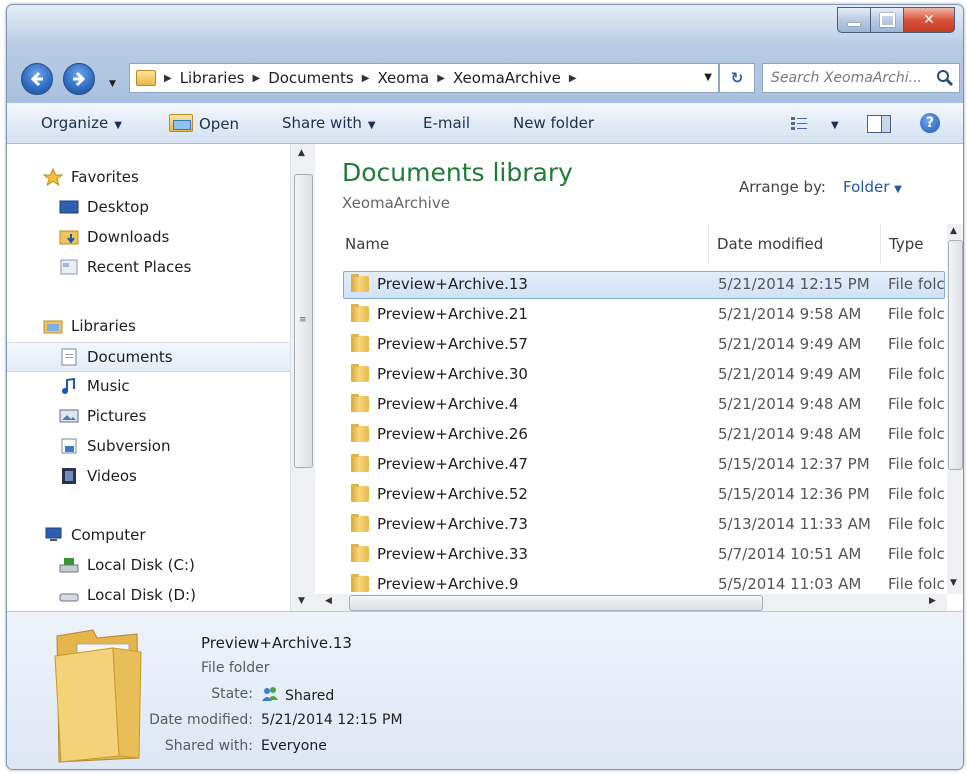 Image resolution: width=967 pixels, height=774 pixels. I want to click on file-date-modified: 5/5/2014 11:03 AM, so click(790, 584).